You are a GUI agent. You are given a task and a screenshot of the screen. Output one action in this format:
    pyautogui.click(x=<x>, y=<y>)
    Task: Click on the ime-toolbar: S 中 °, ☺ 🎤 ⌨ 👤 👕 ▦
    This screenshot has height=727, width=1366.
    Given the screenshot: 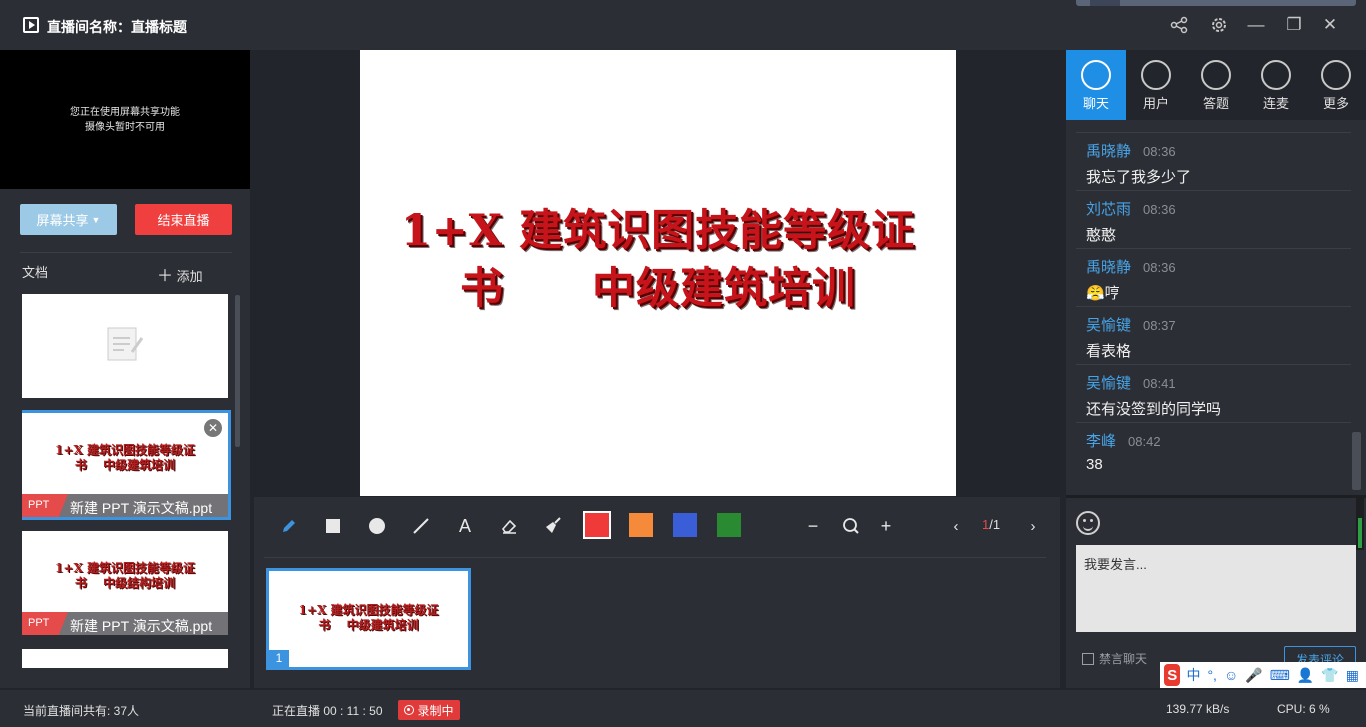 What is the action you would take?
    pyautogui.click(x=1263, y=675)
    